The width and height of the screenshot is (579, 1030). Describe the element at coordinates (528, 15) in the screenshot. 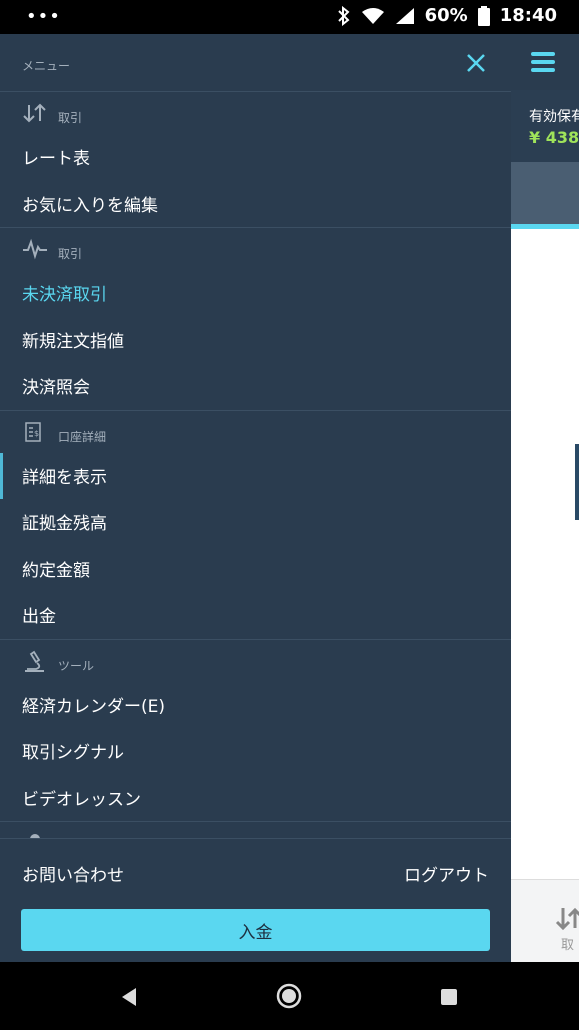

I see `clock: 18:40` at that location.